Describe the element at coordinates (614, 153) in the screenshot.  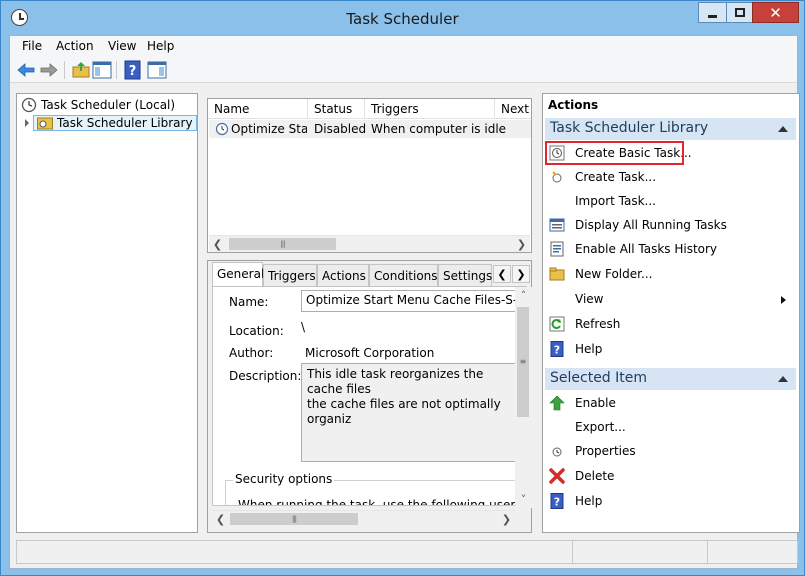
I see `highlight-box` at that location.